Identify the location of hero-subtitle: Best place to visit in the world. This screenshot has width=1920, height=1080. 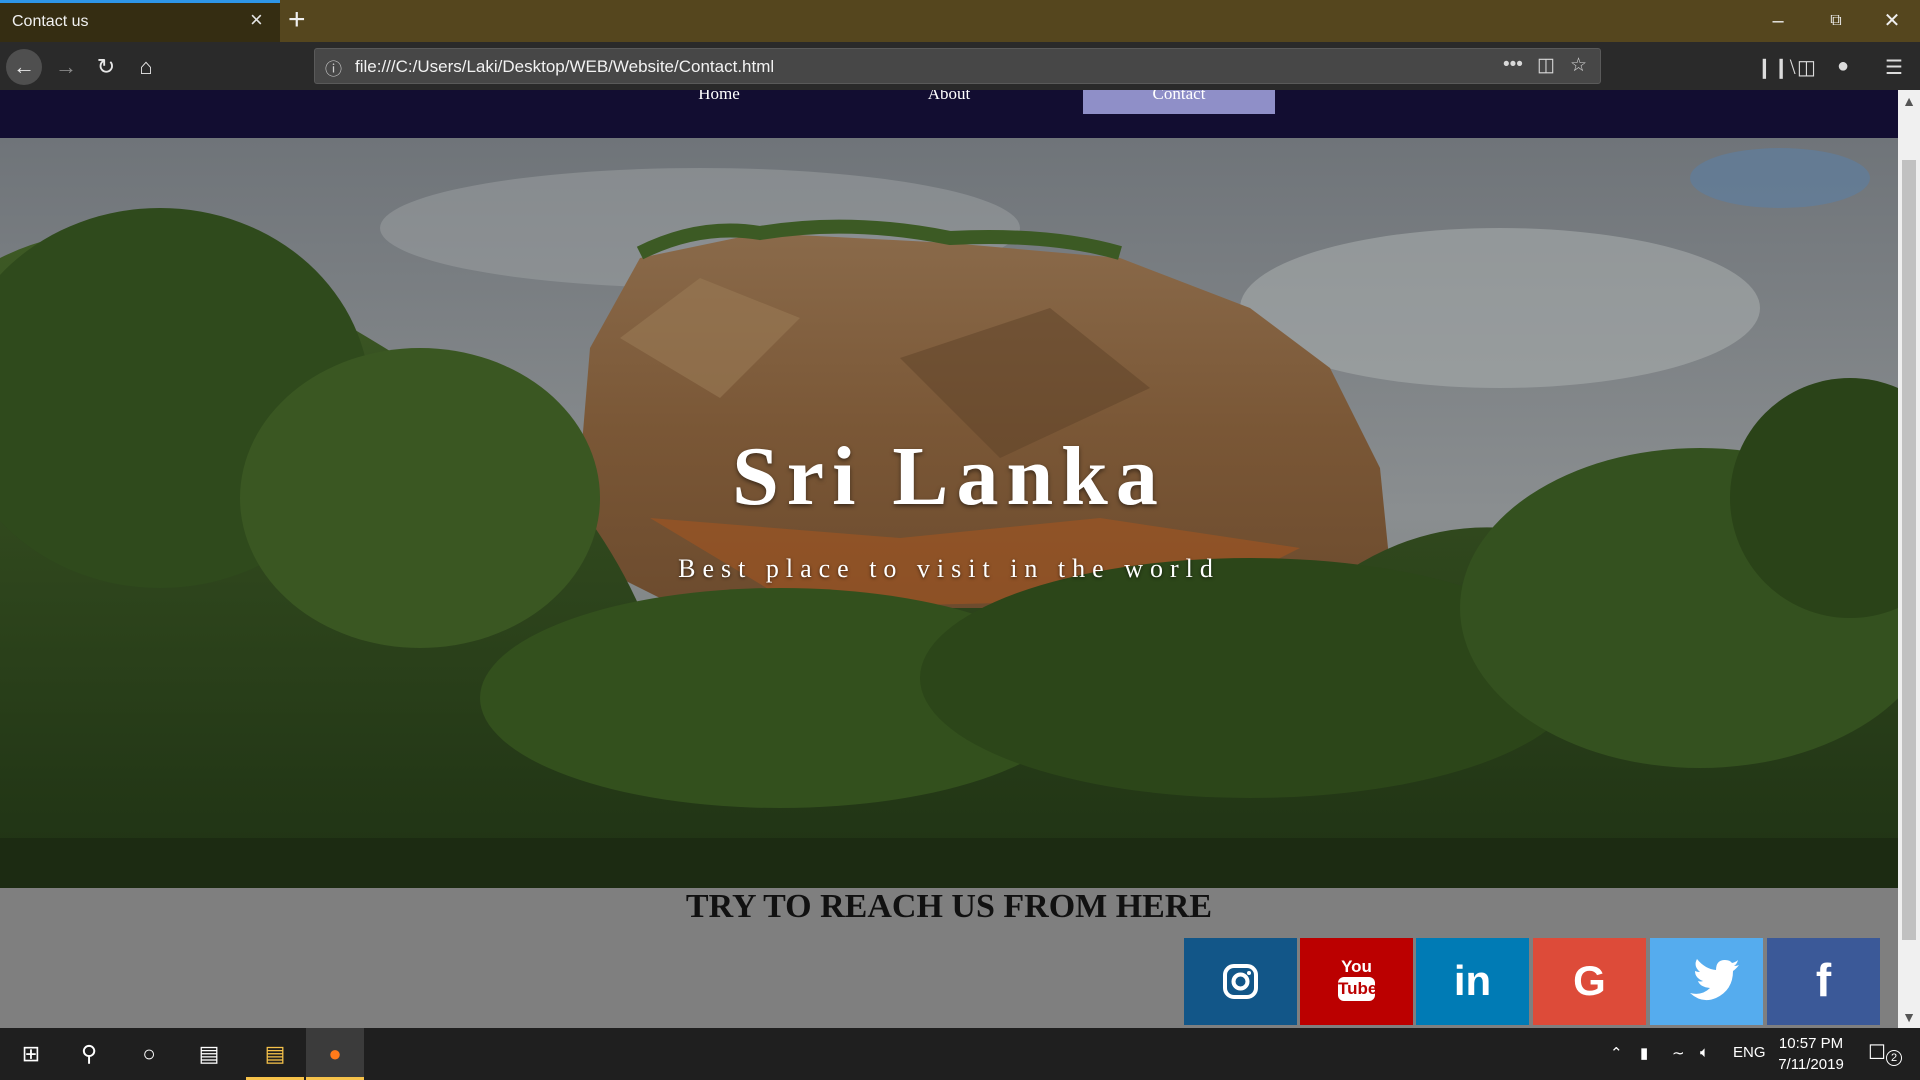
(949, 568).